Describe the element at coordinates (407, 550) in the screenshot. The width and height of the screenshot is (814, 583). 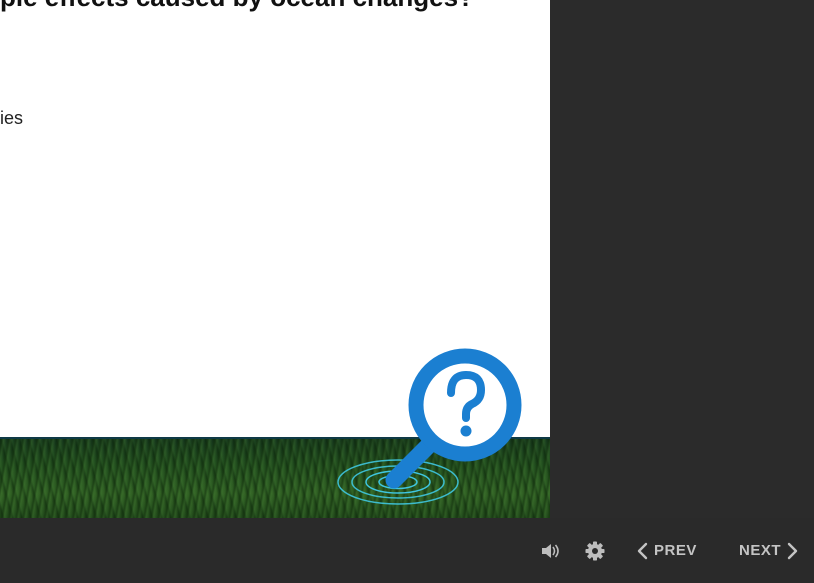
I see `player-control-bar: PREV NEXT` at that location.